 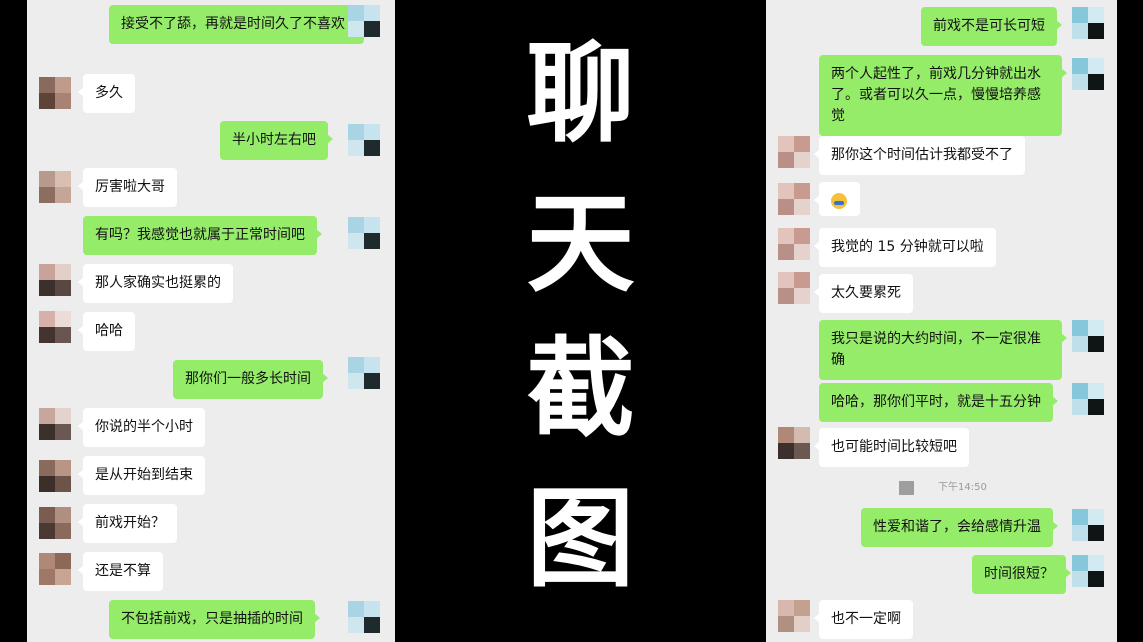 What do you see at coordinates (580, 94) in the screenshot?
I see `title-char: 聊` at bounding box center [580, 94].